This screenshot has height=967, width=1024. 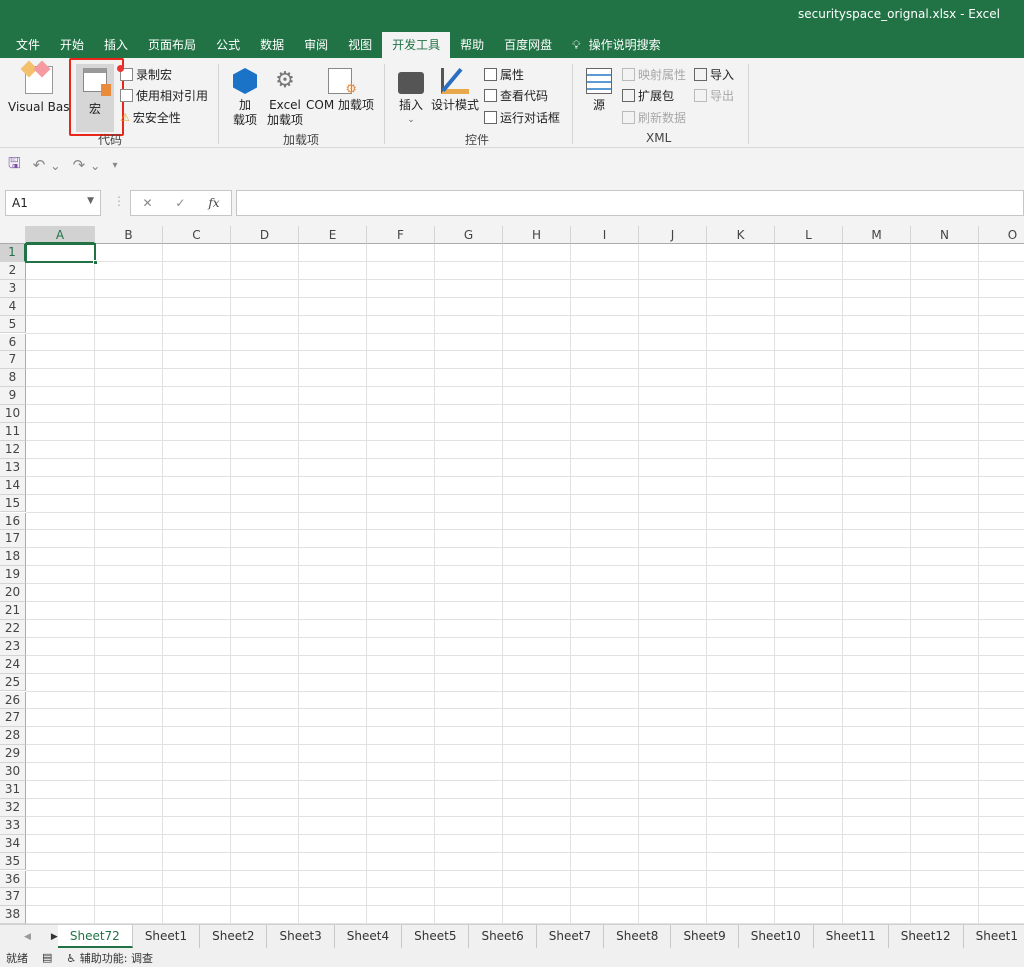 What do you see at coordinates (436, 936) in the screenshot?
I see `sheet-tab: Sheet5` at bounding box center [436, 936].